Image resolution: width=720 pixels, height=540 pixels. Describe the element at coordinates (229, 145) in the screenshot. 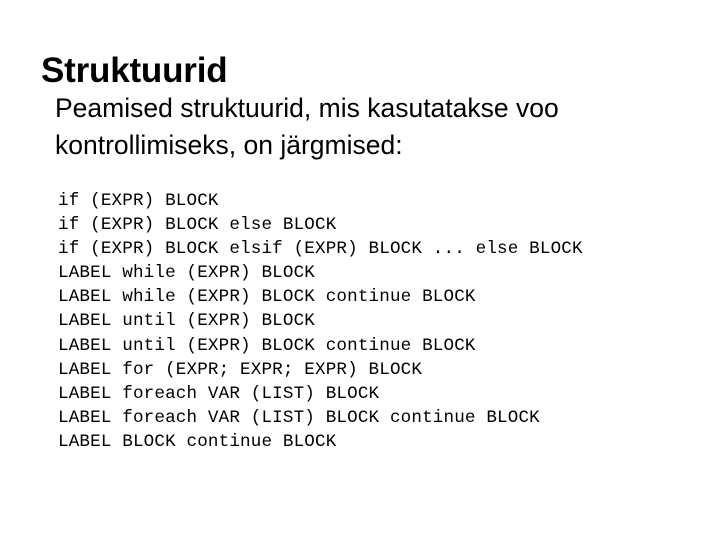

I see `intro-paragraph-line: kontrollimiseks, on järgmised:` at that location.